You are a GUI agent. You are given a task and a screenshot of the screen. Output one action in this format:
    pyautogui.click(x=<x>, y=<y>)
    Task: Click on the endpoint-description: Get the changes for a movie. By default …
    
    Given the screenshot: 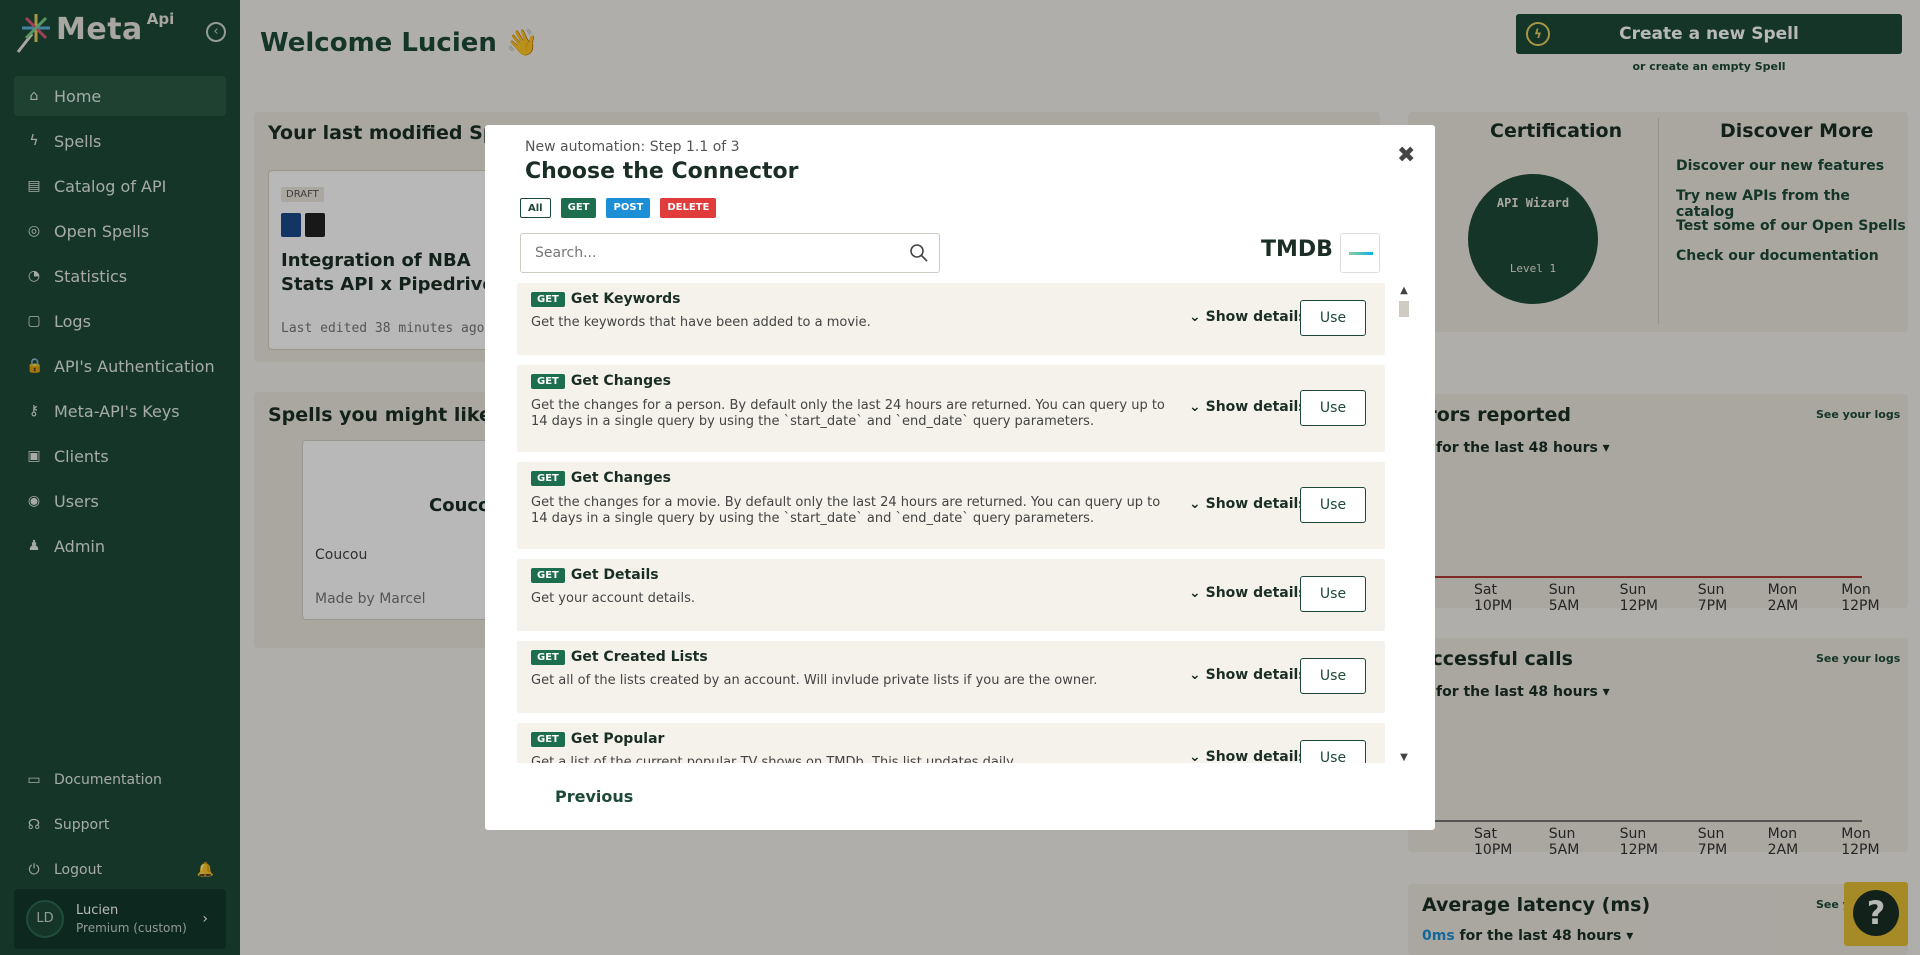 What is the action you would take?
    pyautogui.click(x=846, y=510)
    